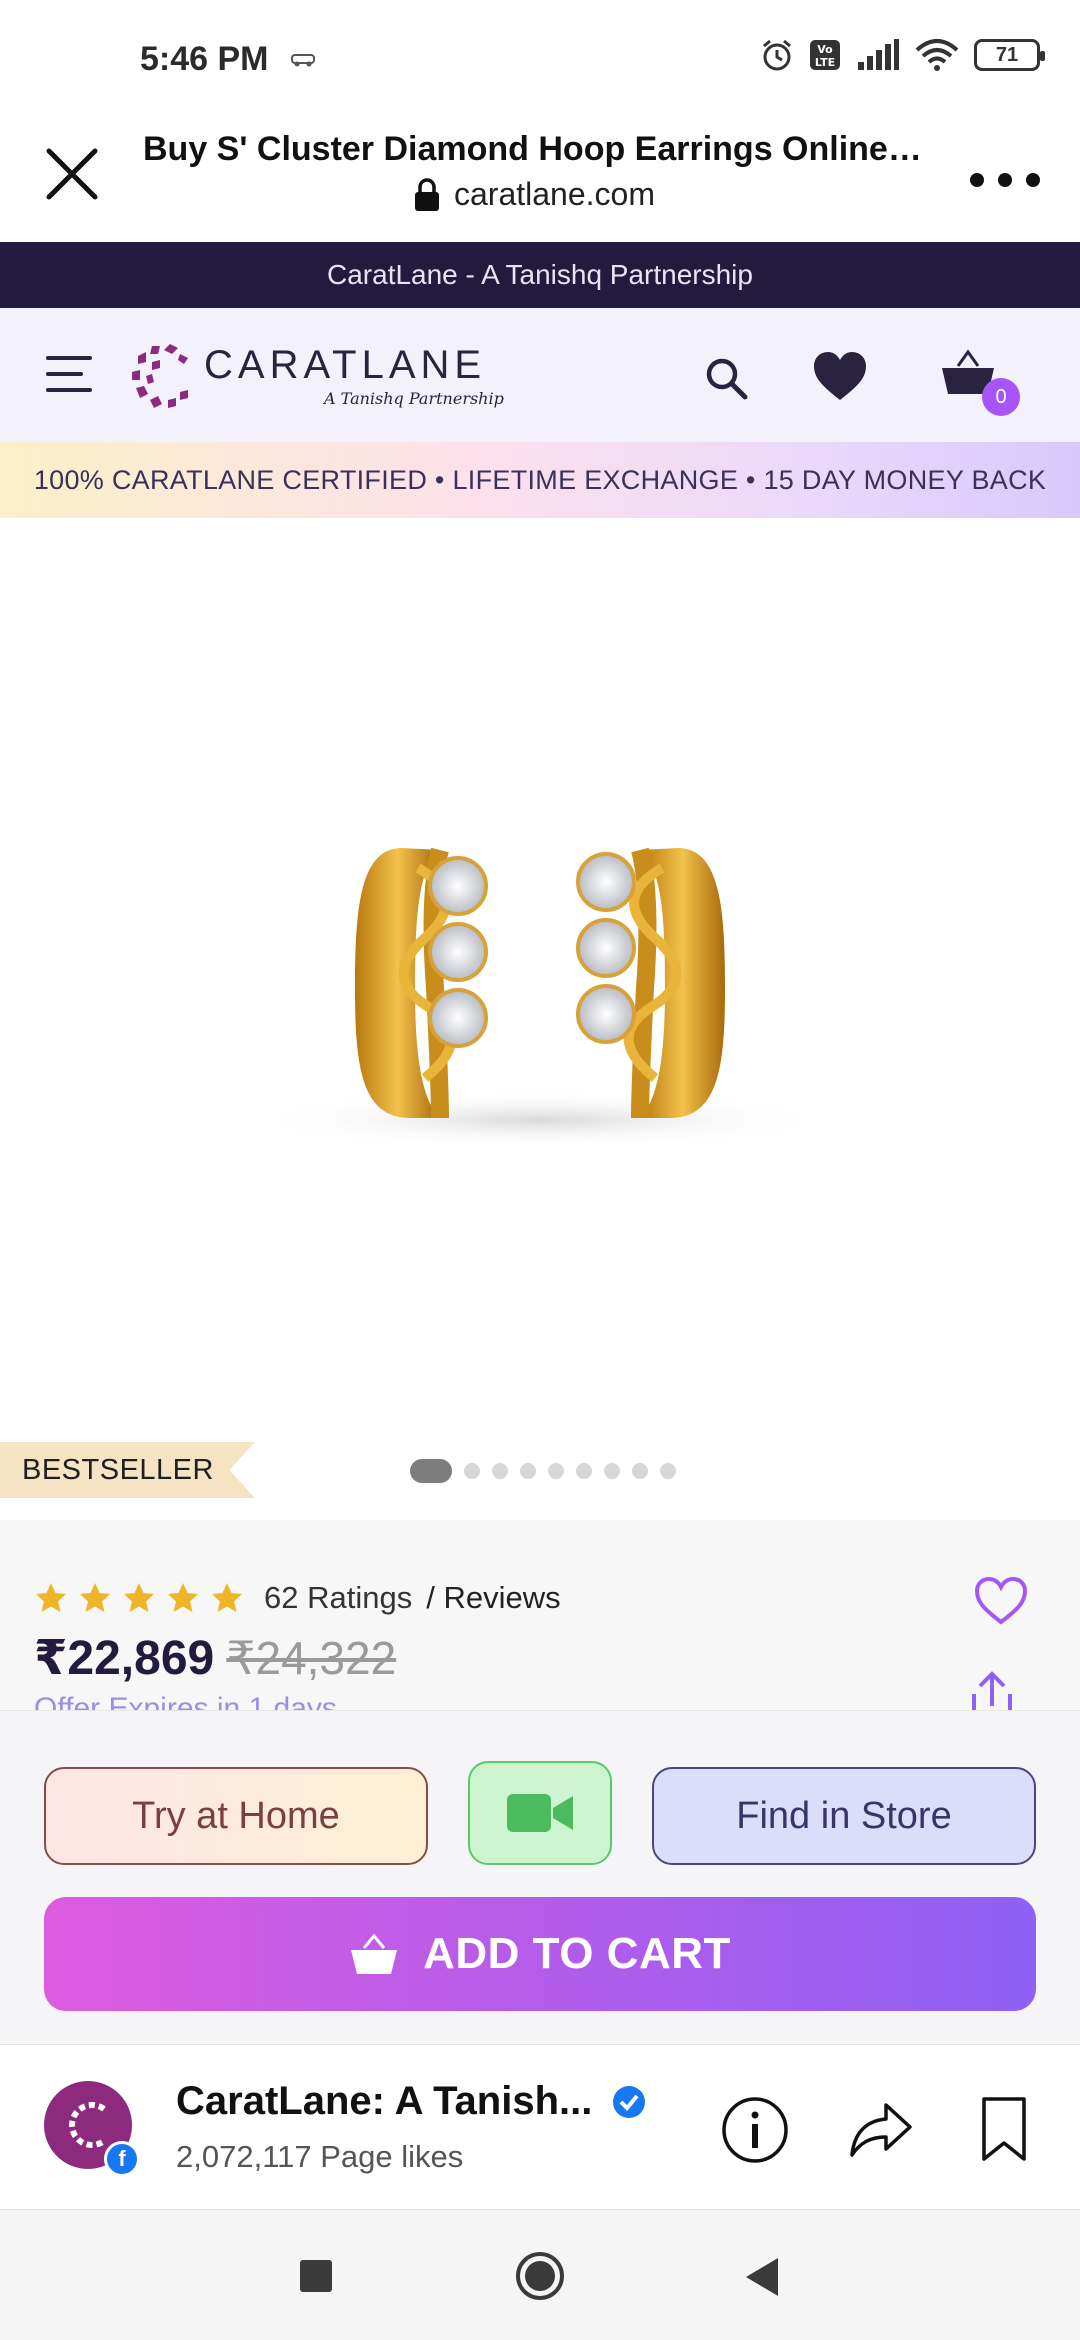 The width and height of the screenshot is (1080, 2340). What do you see at coordinates (543, 1471) in the screenshot?
I see `carousel-dots` at bounding box center [543, 1471].